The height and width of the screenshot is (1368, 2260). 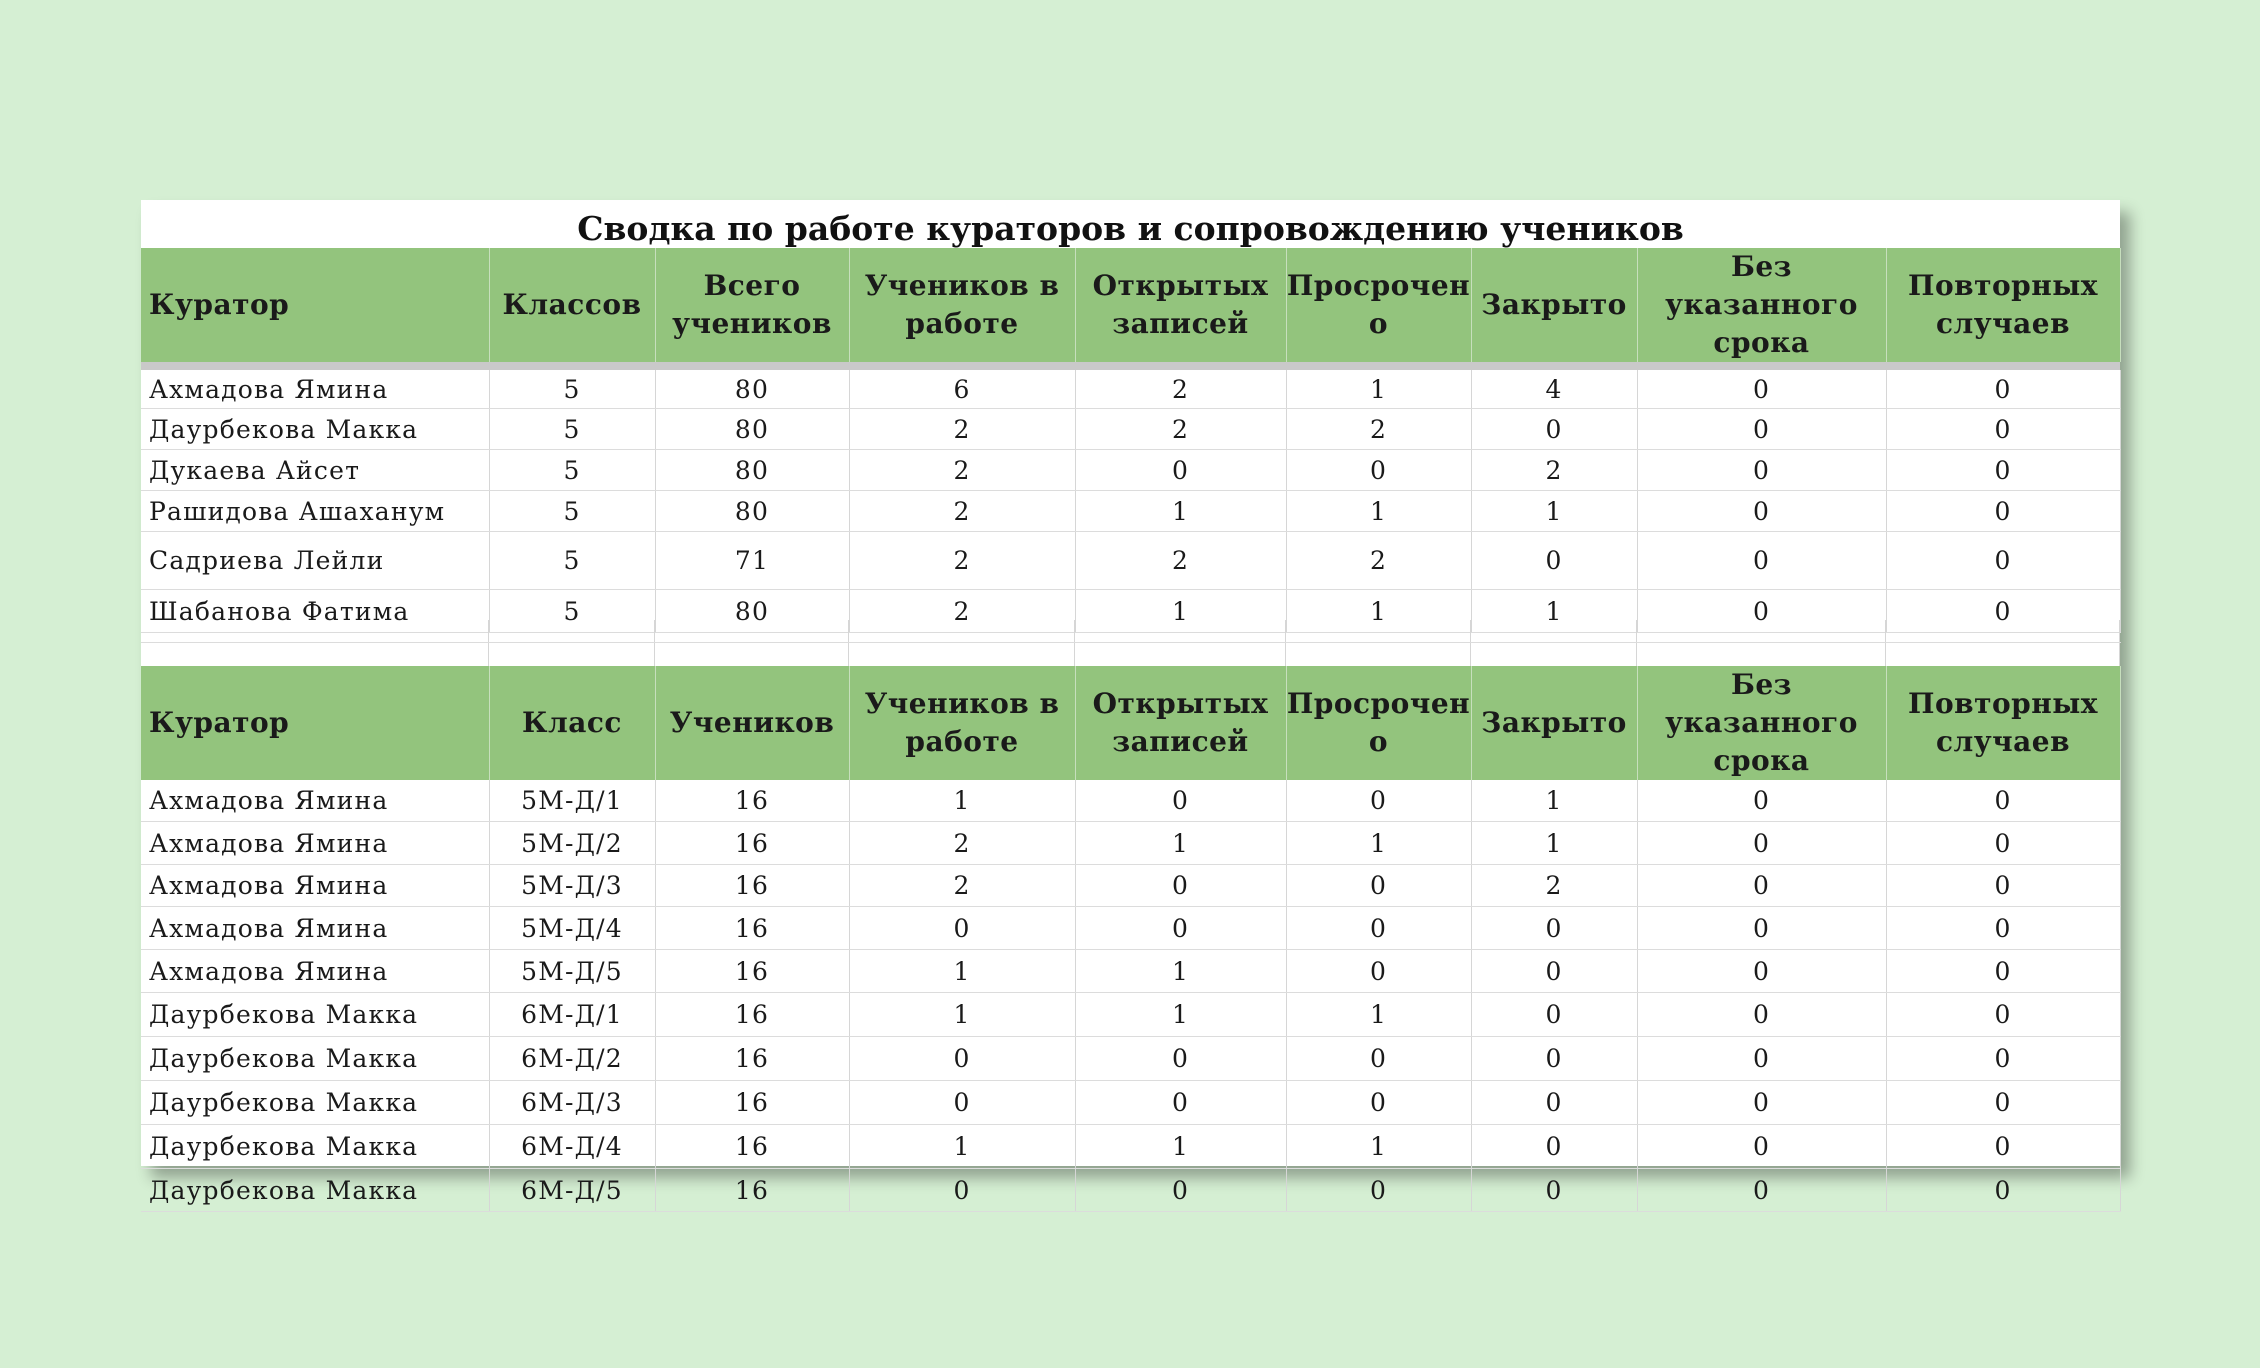 I want to click on table-cell: 6М-Д/2, so click(x=572, y=1058).